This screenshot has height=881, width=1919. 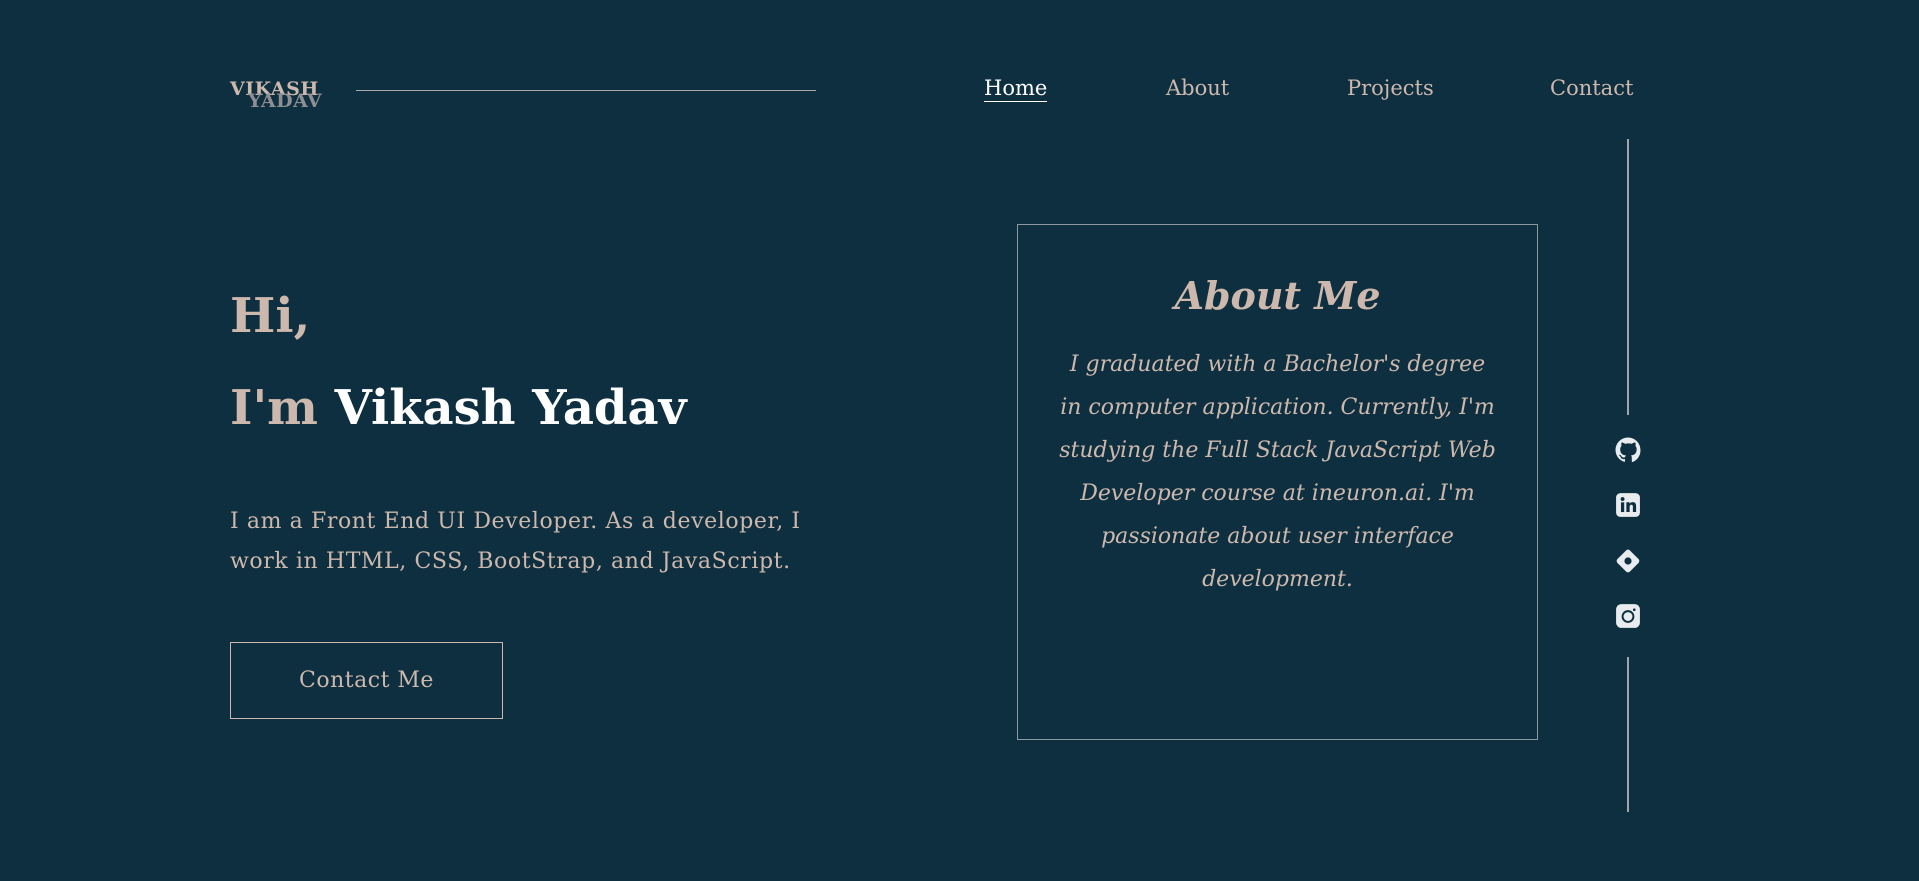 What do you see at coordinates (1628, 561) in the screenshot?
I see `diamond-icon` at bounding box center [1628, 561].